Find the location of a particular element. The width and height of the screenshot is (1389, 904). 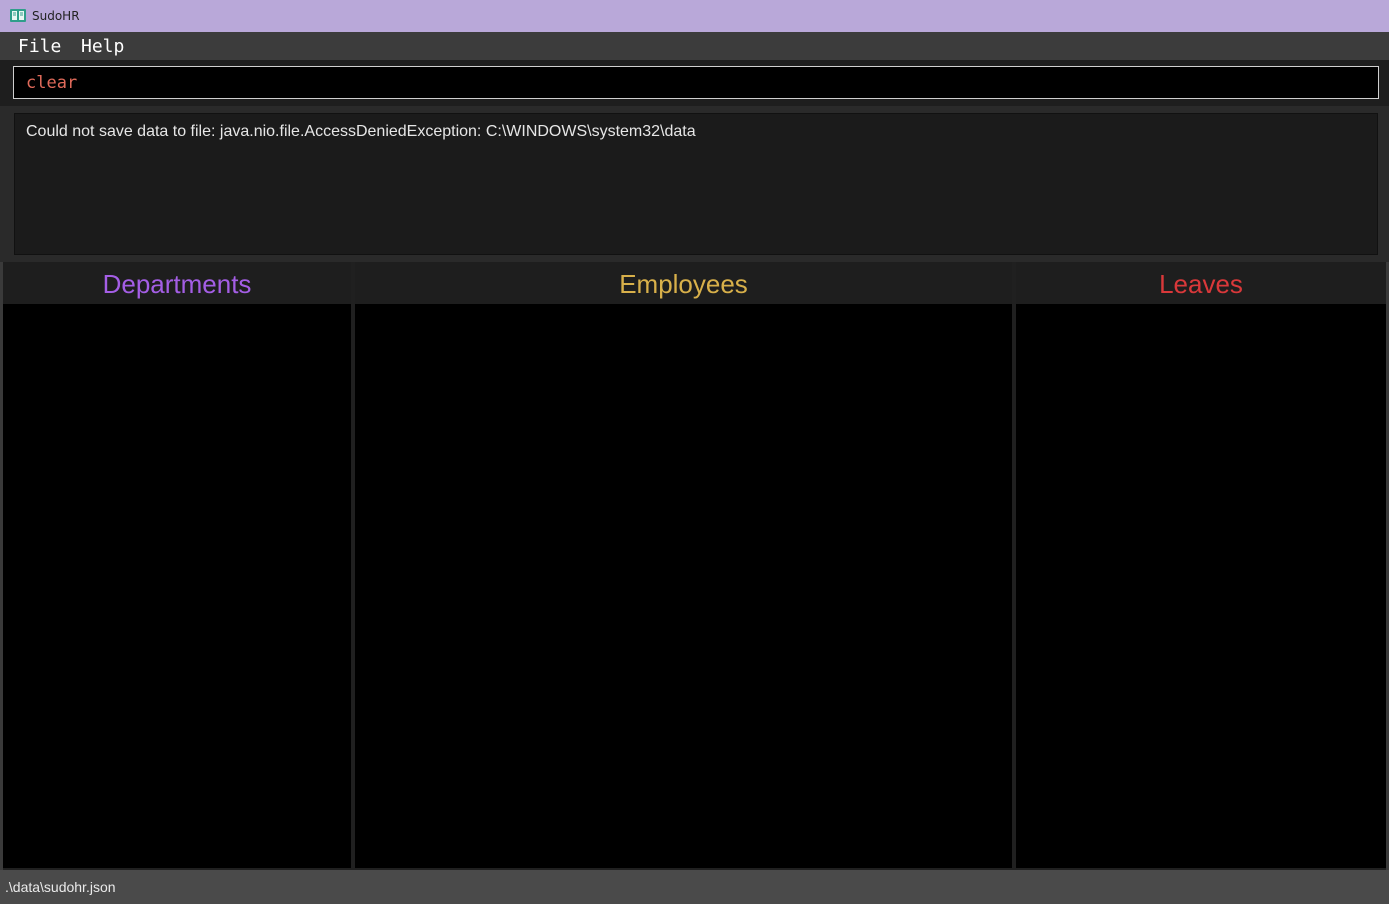

status-bar: .\data\sudohr.json is located at coordinates (694, 887).